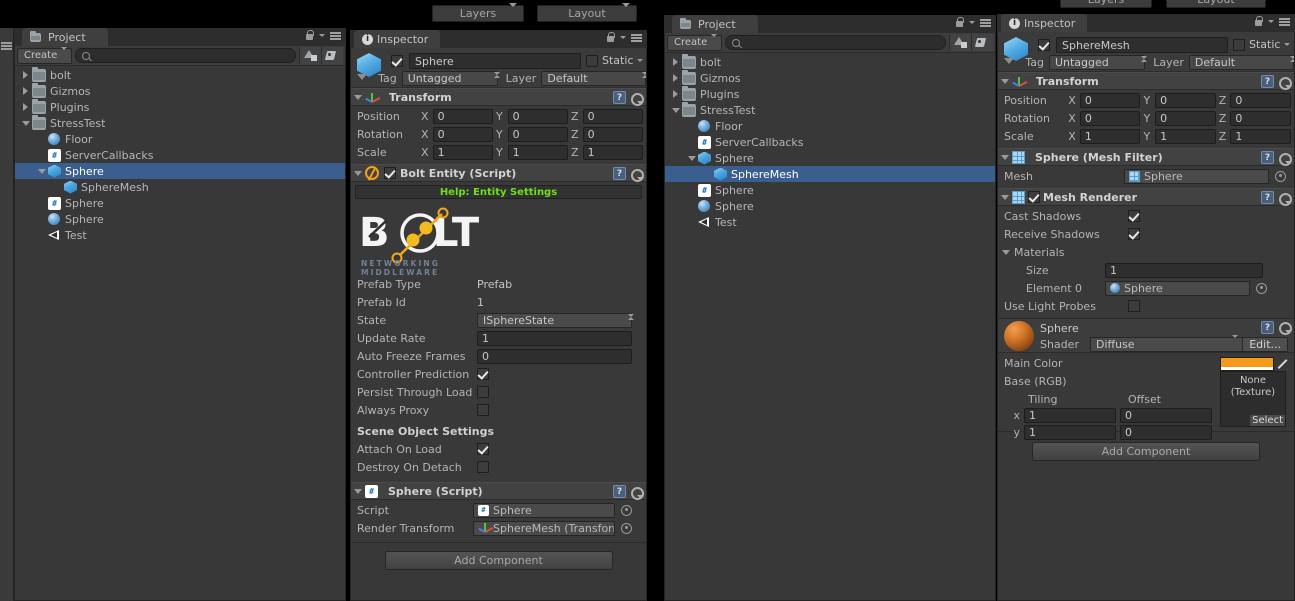  I want to click on tiling-y-input: 1, so click(1070, 432).